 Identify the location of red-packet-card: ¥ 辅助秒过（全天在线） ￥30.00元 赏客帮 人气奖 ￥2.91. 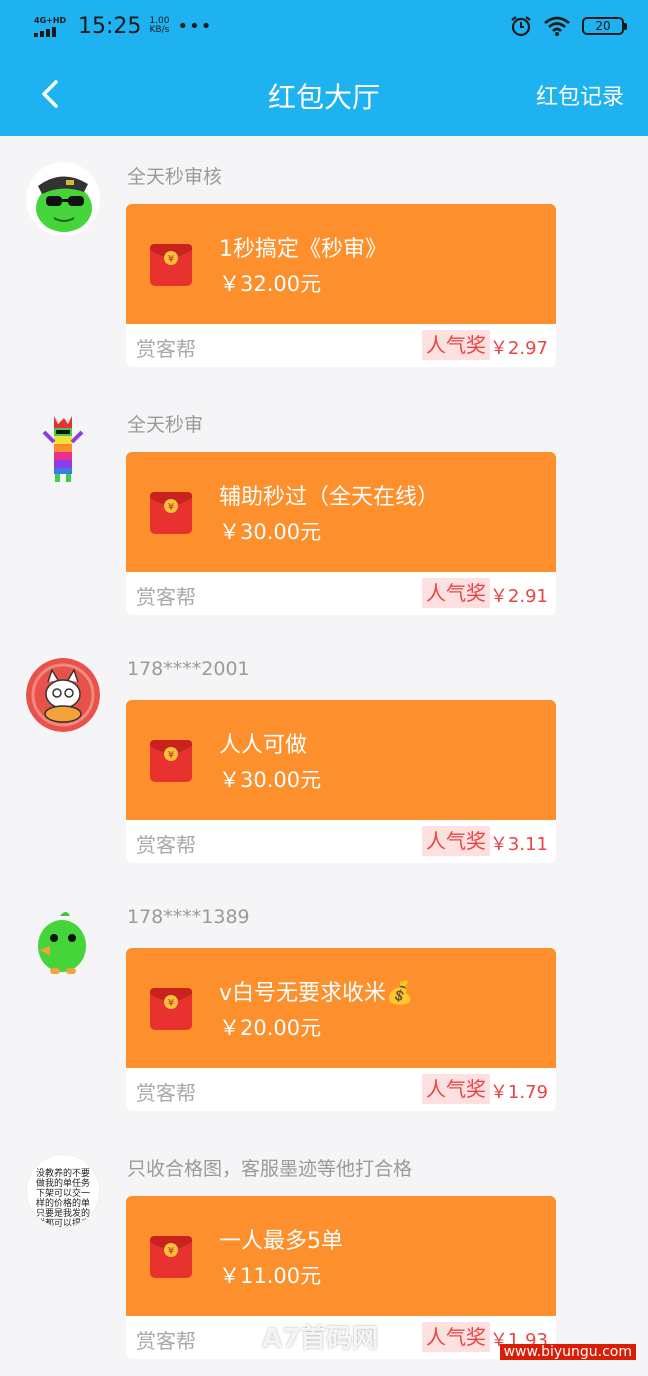
(341, 533).